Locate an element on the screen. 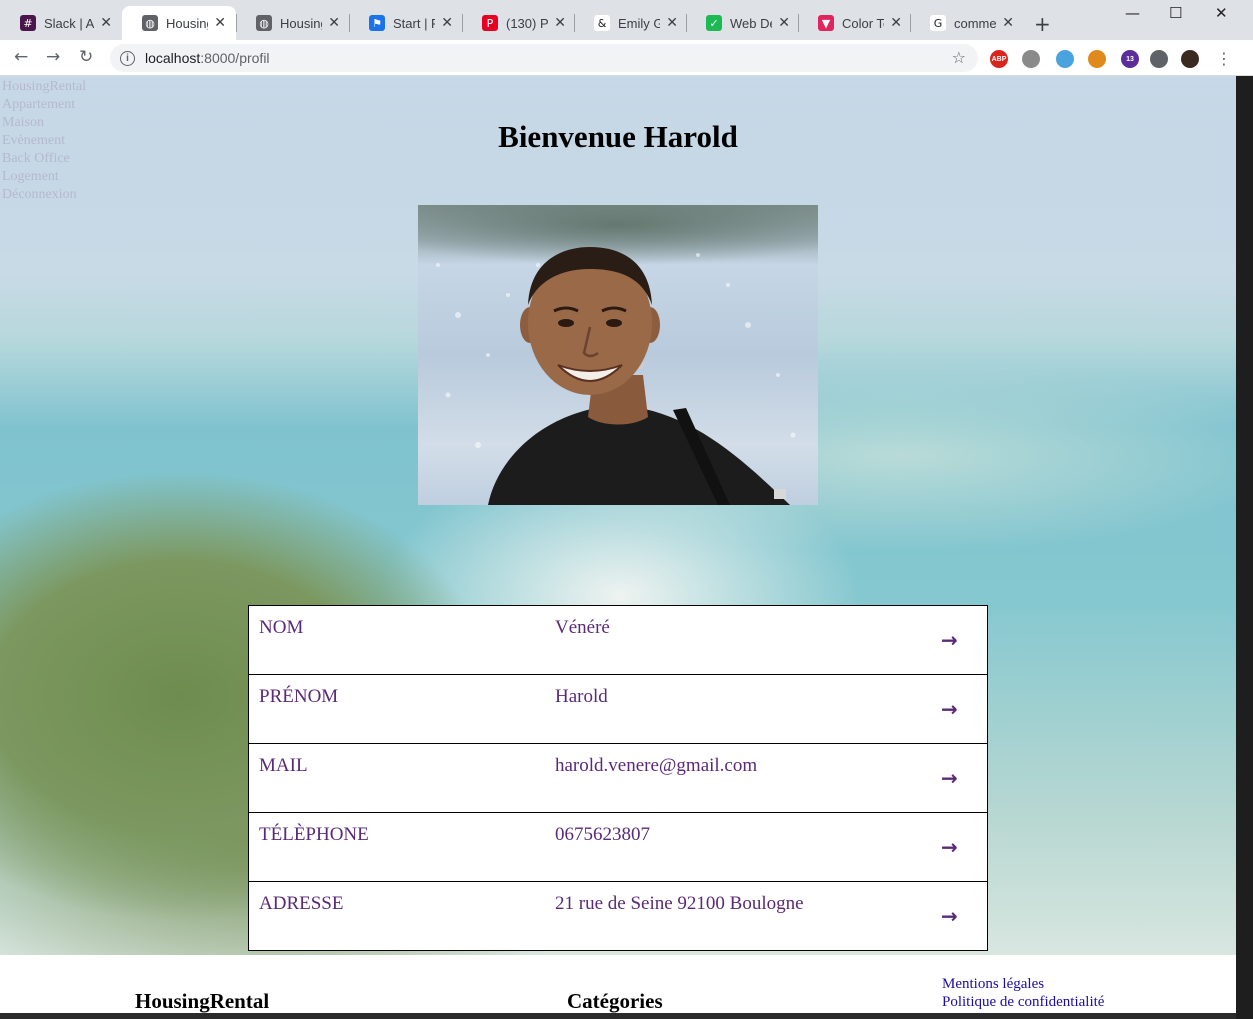  settings-ext-icon is located at coordinates (1031, 59).